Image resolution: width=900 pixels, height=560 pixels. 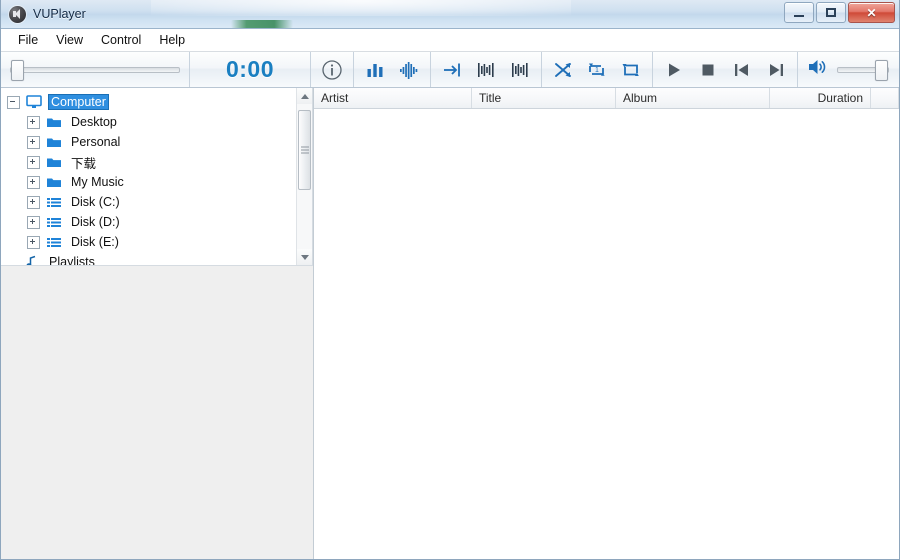 I want to click on bar-equalizer-icon, so click(x=375, y=70).